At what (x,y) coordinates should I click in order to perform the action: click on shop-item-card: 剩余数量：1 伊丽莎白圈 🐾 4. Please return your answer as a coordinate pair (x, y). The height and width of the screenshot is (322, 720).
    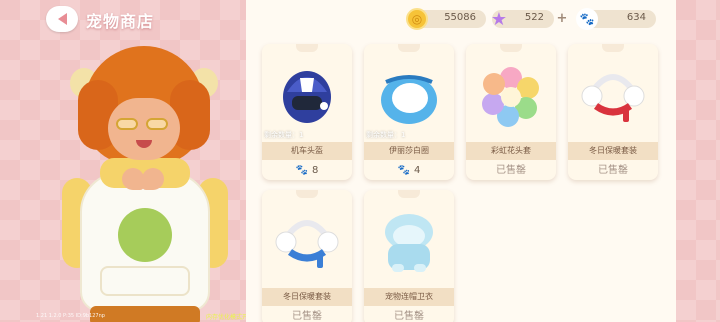
    Looking at the image, I should click on (409, 112).